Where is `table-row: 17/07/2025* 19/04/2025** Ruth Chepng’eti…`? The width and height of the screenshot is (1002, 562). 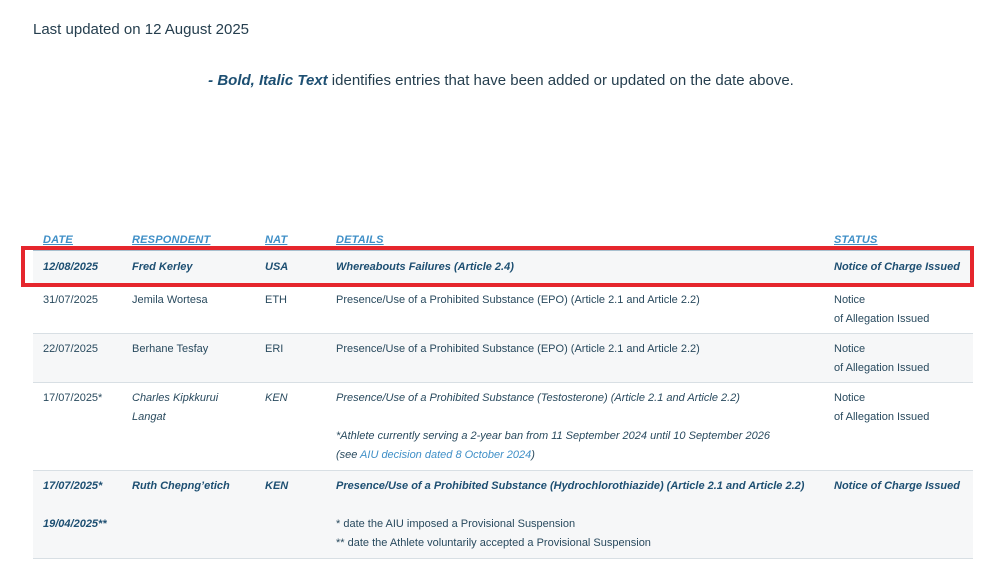 table-row: 17/07/2025* 19/04/2025** Ruth Chepng’eti… is located at coordinates (503, 515).